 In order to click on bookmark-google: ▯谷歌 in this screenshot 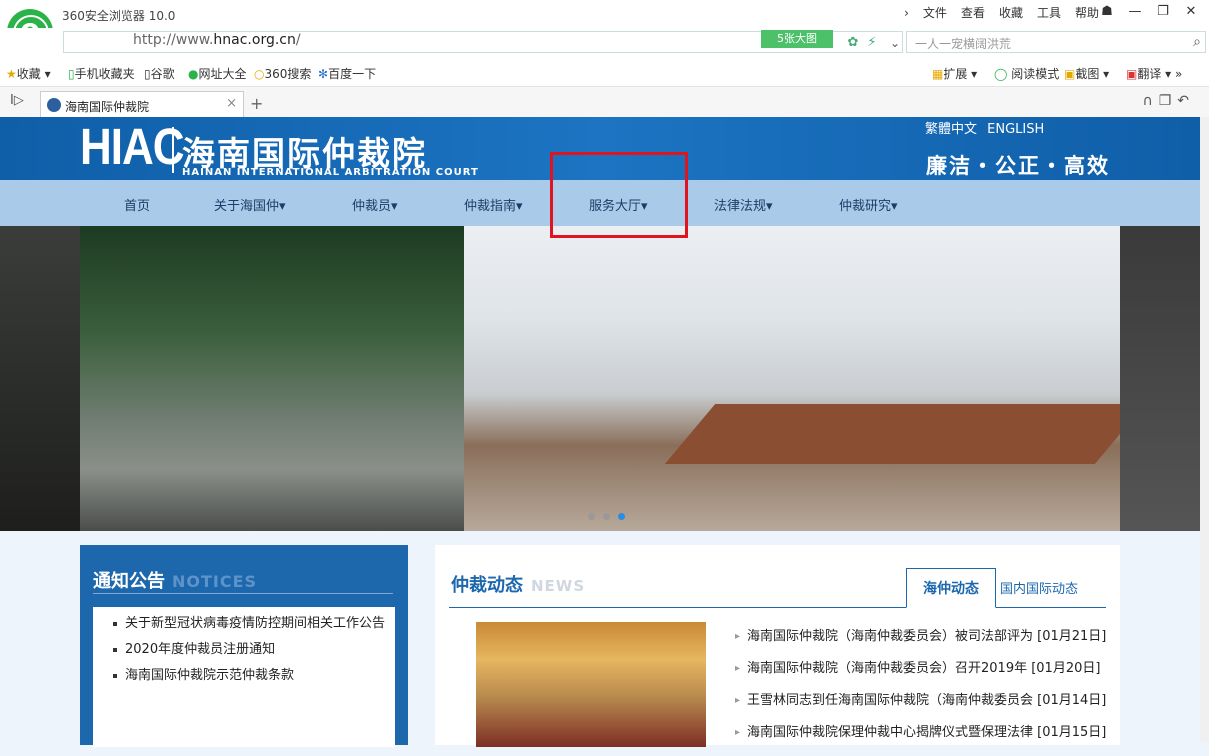, I will do `click(159, 73)`.